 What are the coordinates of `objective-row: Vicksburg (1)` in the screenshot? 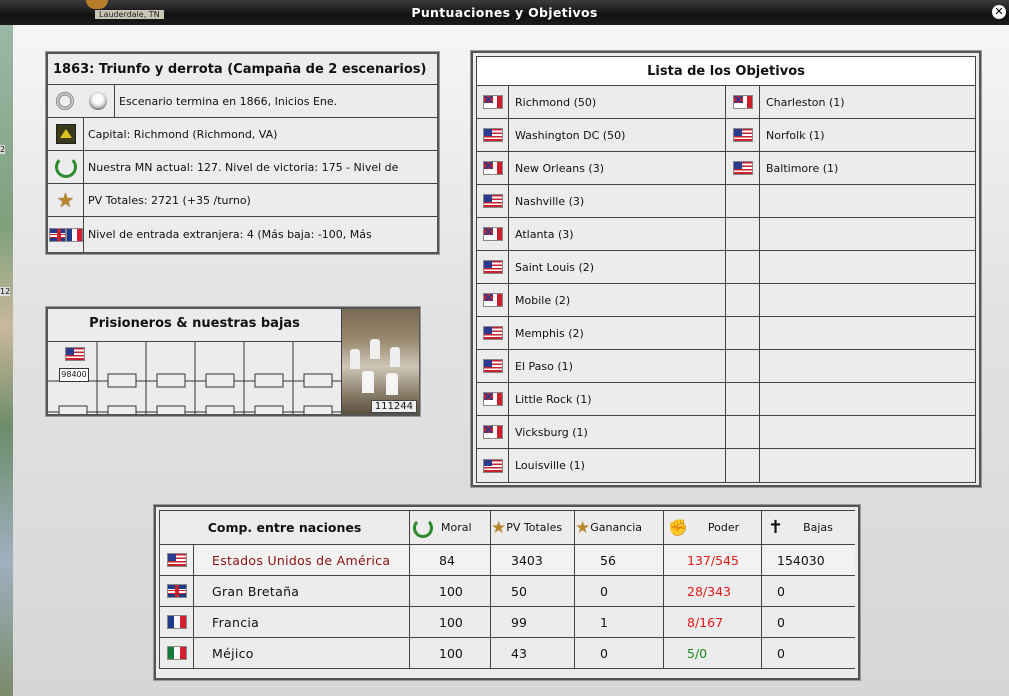 It's located at (726, 432).